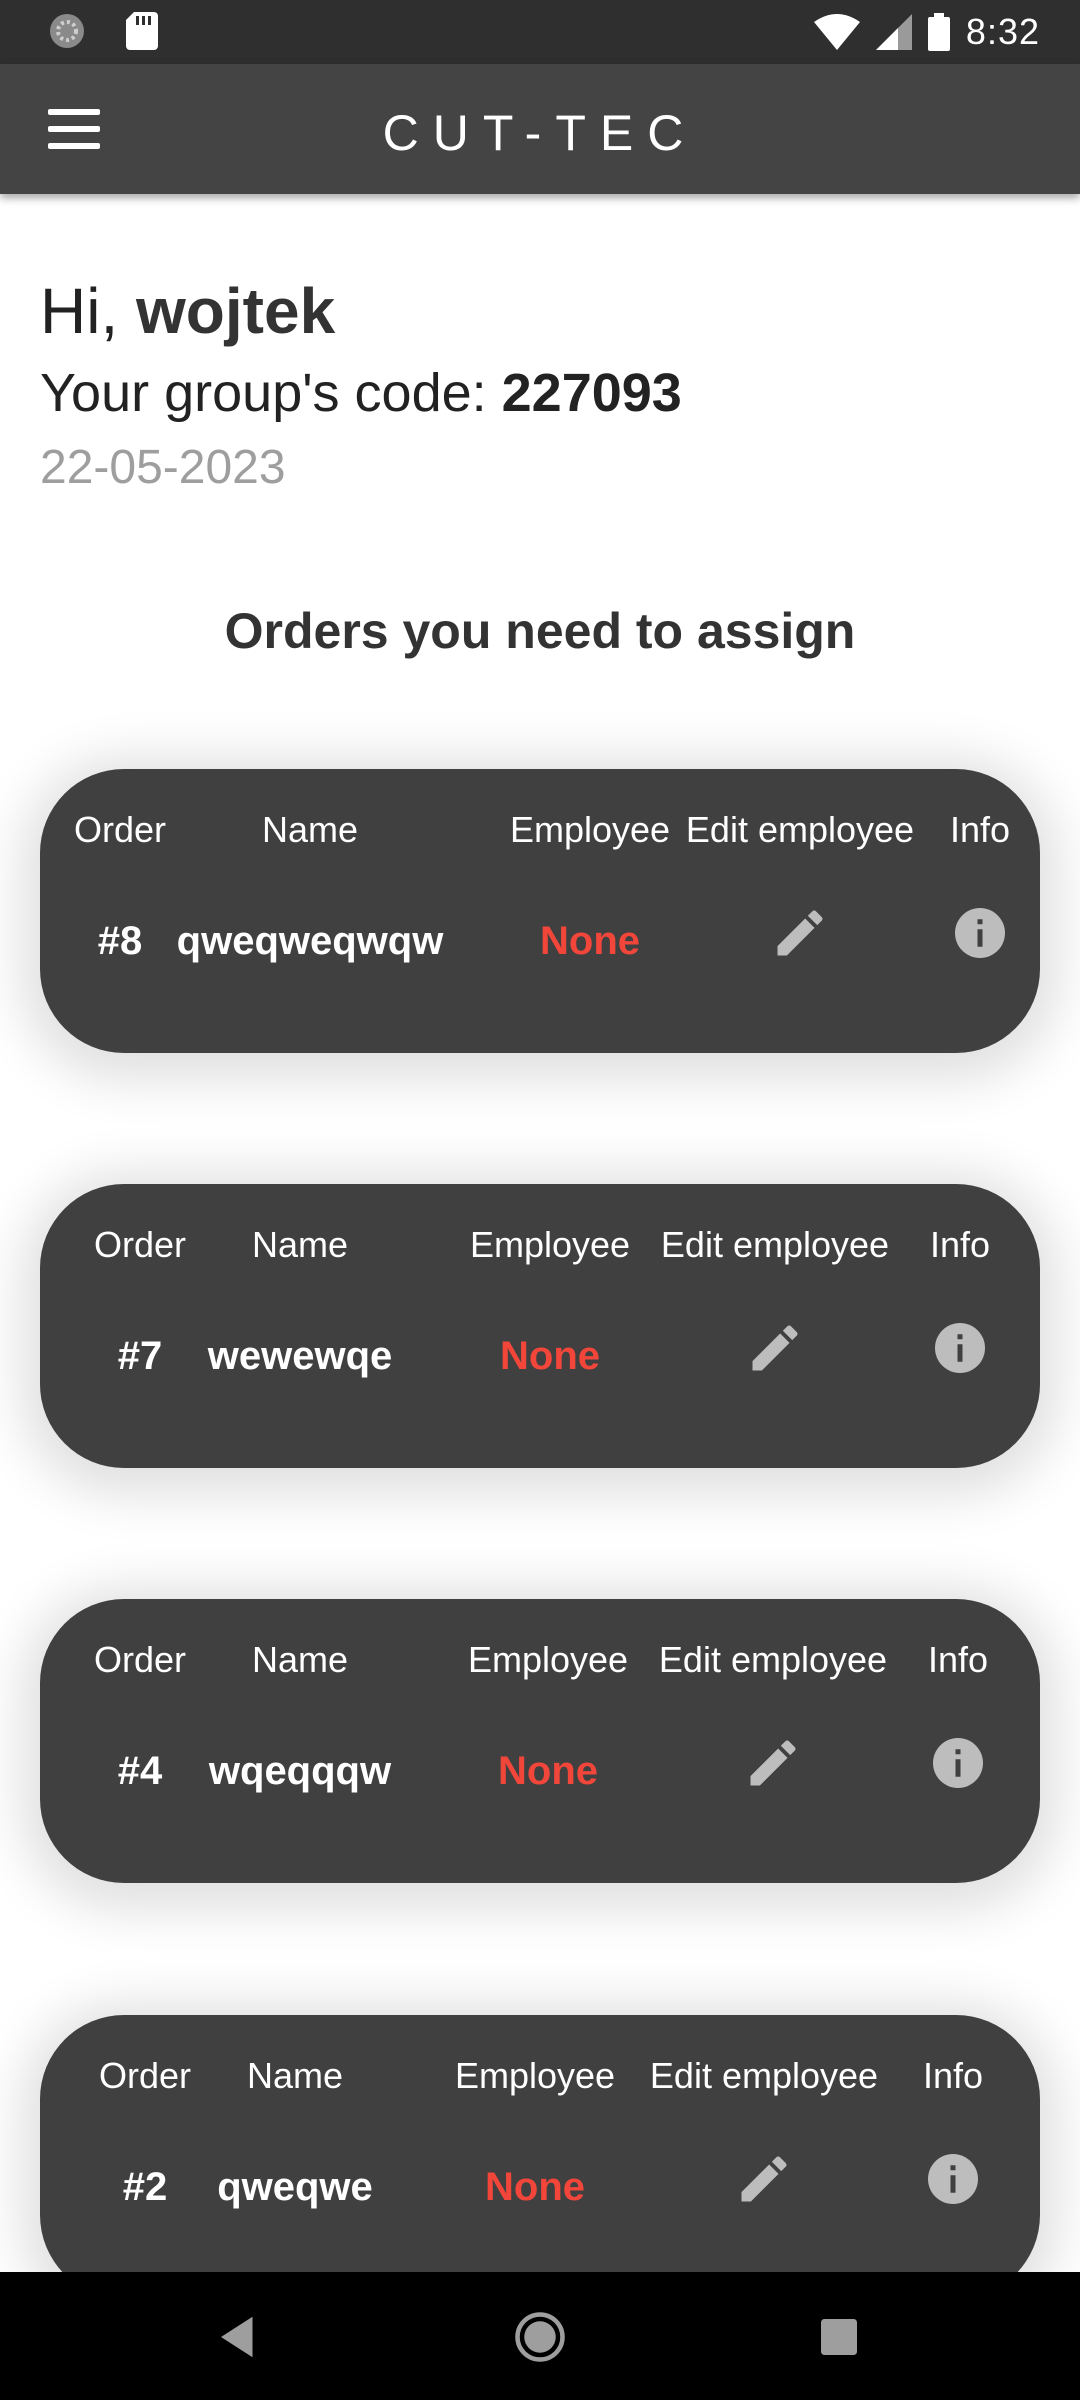  I want to click on group-code: Your group's code: 227093, so click(361, 393).